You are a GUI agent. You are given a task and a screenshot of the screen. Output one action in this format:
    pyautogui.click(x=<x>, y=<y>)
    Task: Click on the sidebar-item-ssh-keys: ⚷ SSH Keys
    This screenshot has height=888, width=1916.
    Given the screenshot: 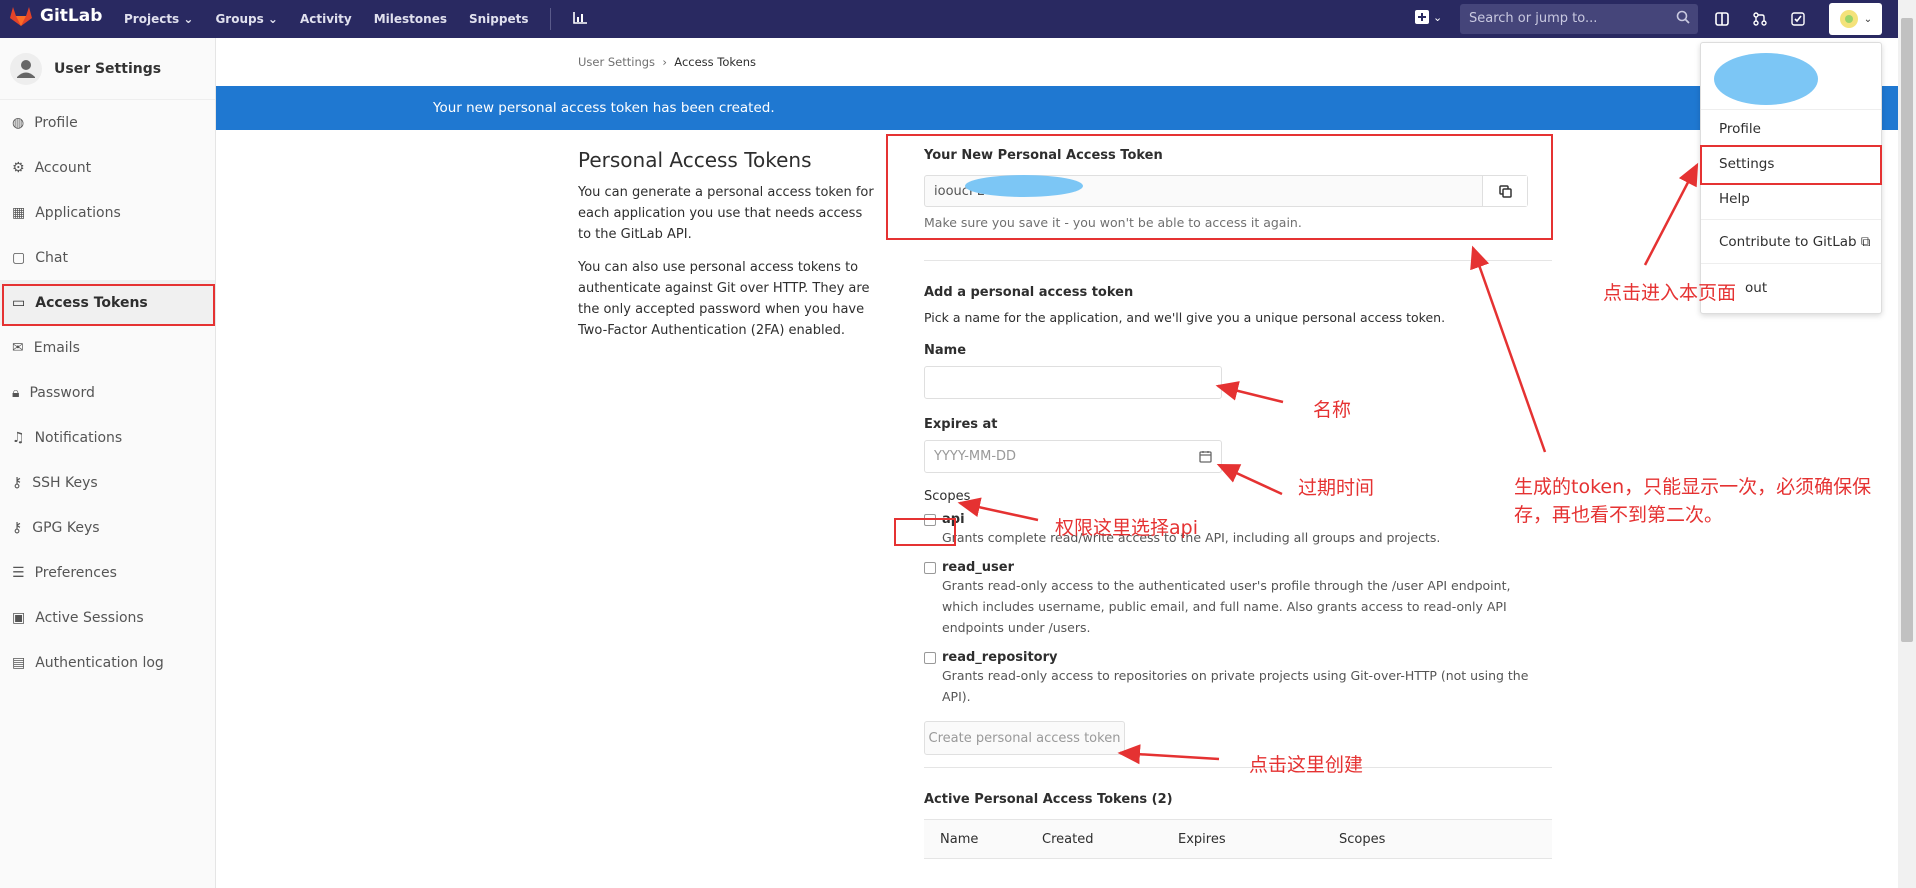 What is the action you would take?
    pyautogui.click(x=107, y=482)
    